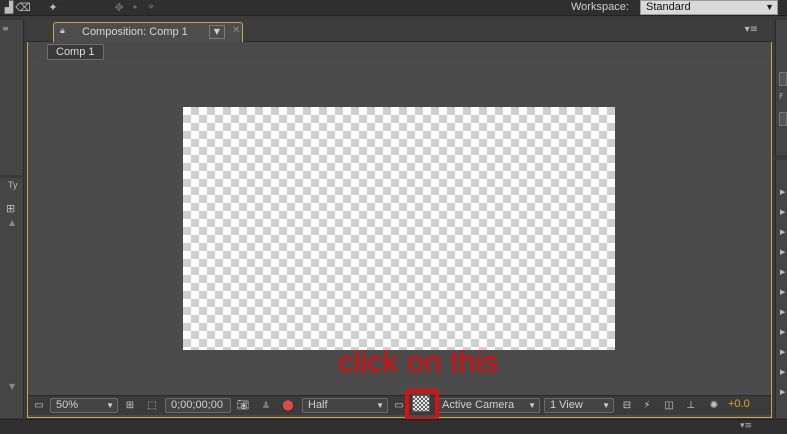 This screenshot has width=787, height=434. What do you see at coordinates (23, 7) in the screenshot?
I see `eraser-tool-icon: ⌫` at bounding box center [23, 7].